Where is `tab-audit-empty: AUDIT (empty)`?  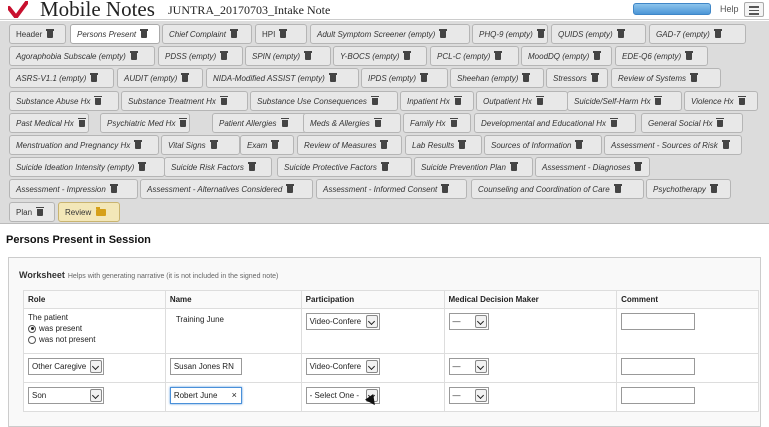 tab-audit-empty: AUDIT (empty) is located at coordinates (160, 78).